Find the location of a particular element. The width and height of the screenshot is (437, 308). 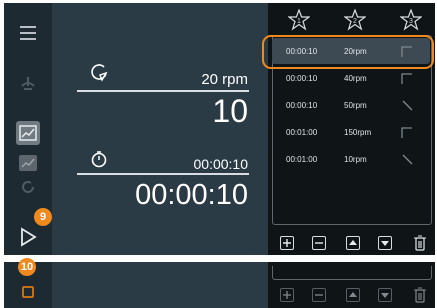

favorite-2-icon: 2 is located at coordinates (355, 20).